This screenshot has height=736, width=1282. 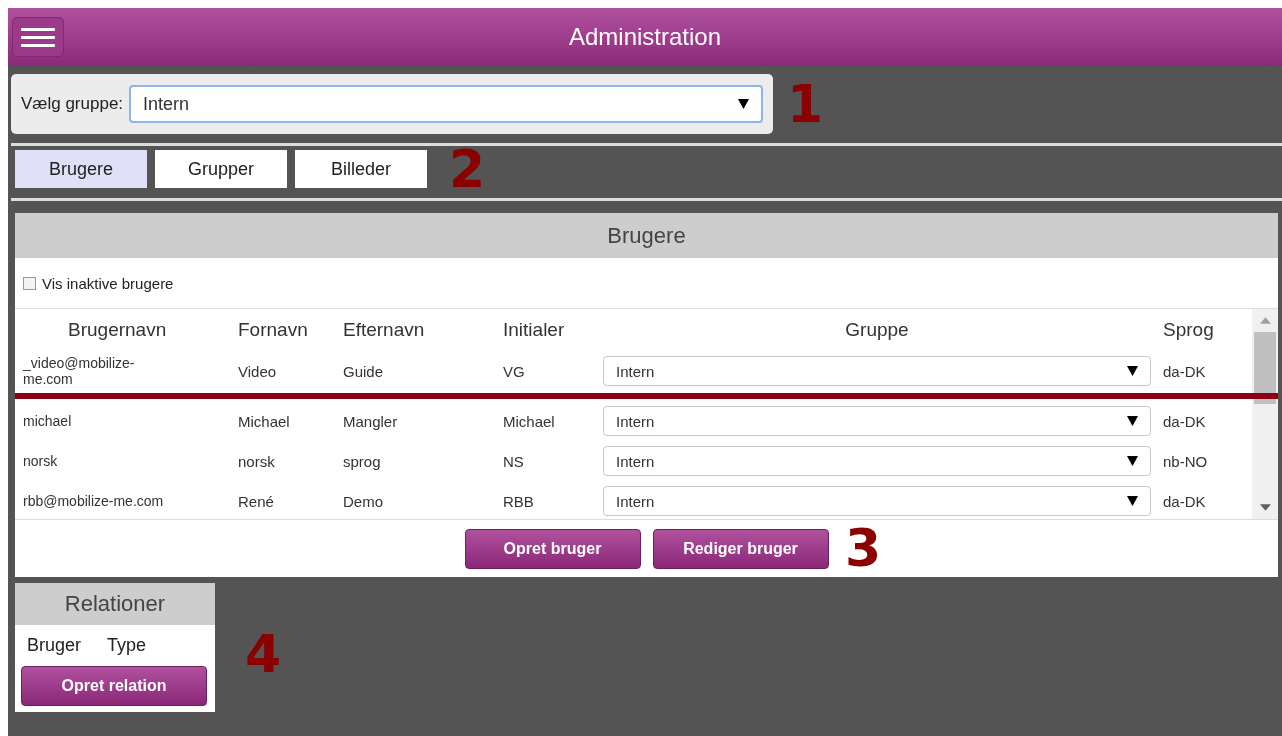 I want to click on annotation-number: 3, so click(x=863, y=548).